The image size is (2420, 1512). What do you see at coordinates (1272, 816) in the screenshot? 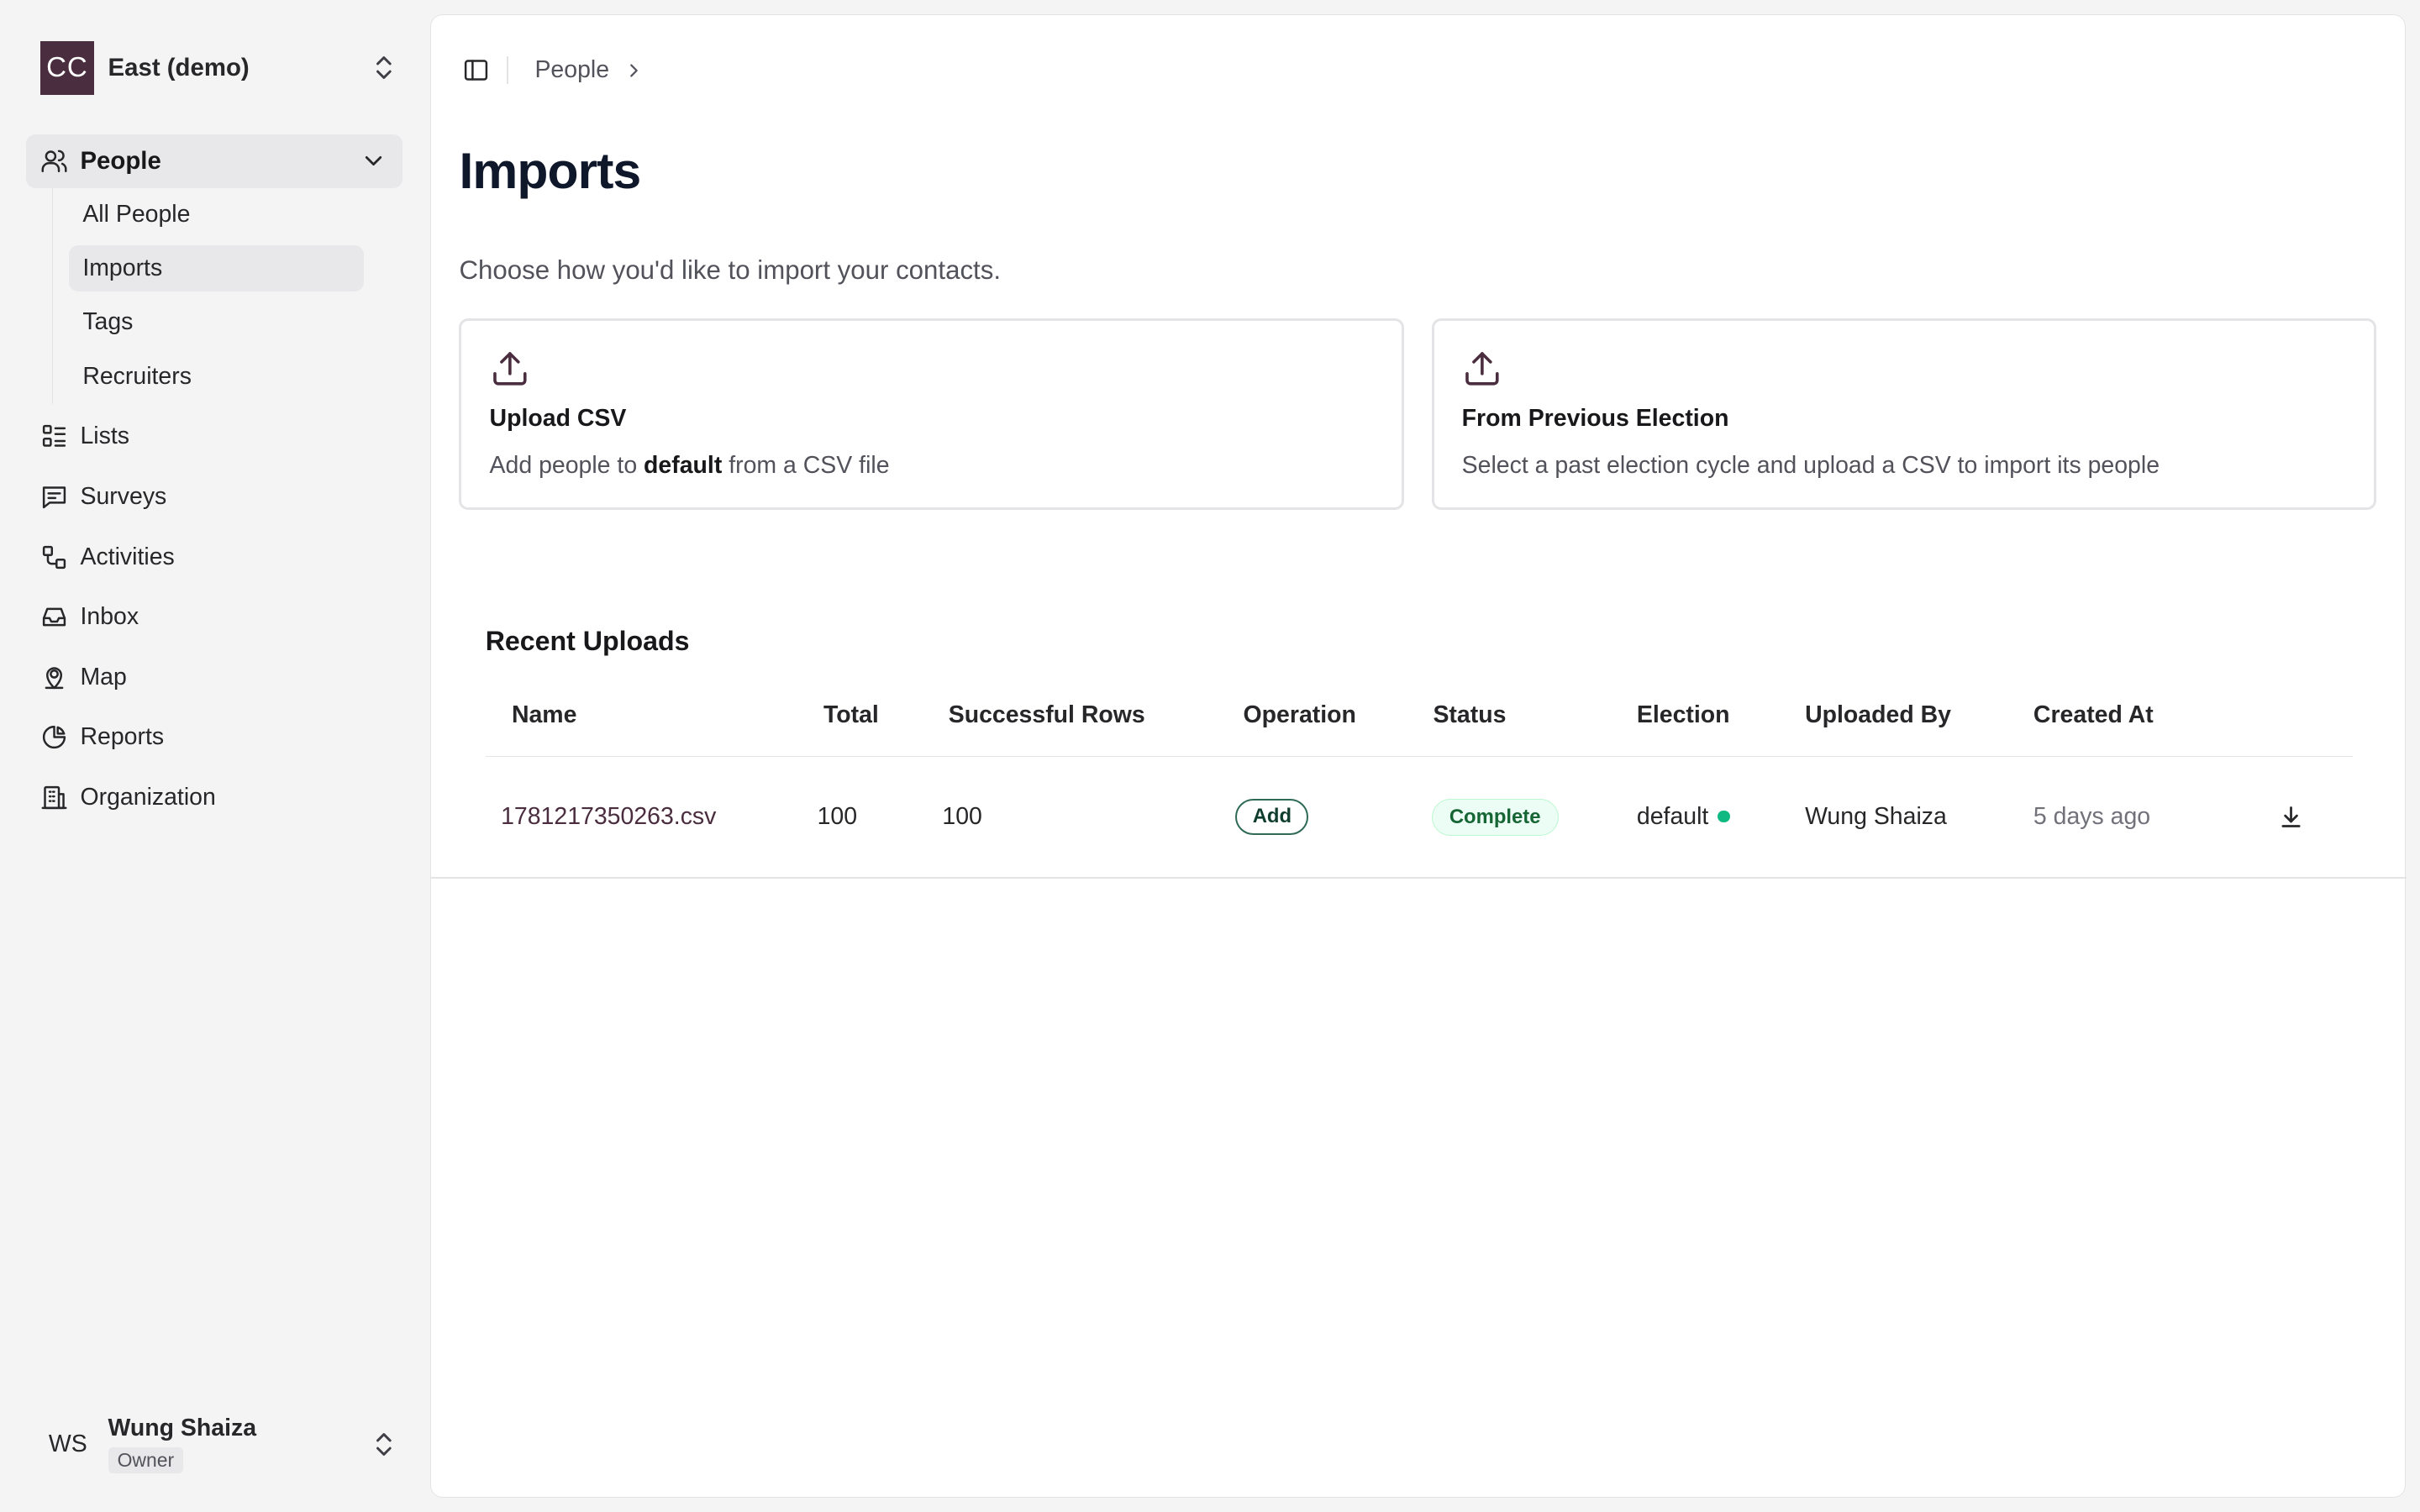
I see `operation-badge: Add` at bounding box center [1272, 816].